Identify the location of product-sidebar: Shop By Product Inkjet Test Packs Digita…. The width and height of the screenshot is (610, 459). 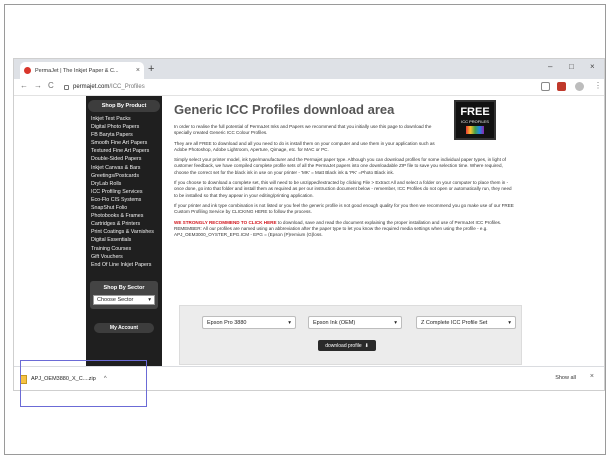
(124, 231).